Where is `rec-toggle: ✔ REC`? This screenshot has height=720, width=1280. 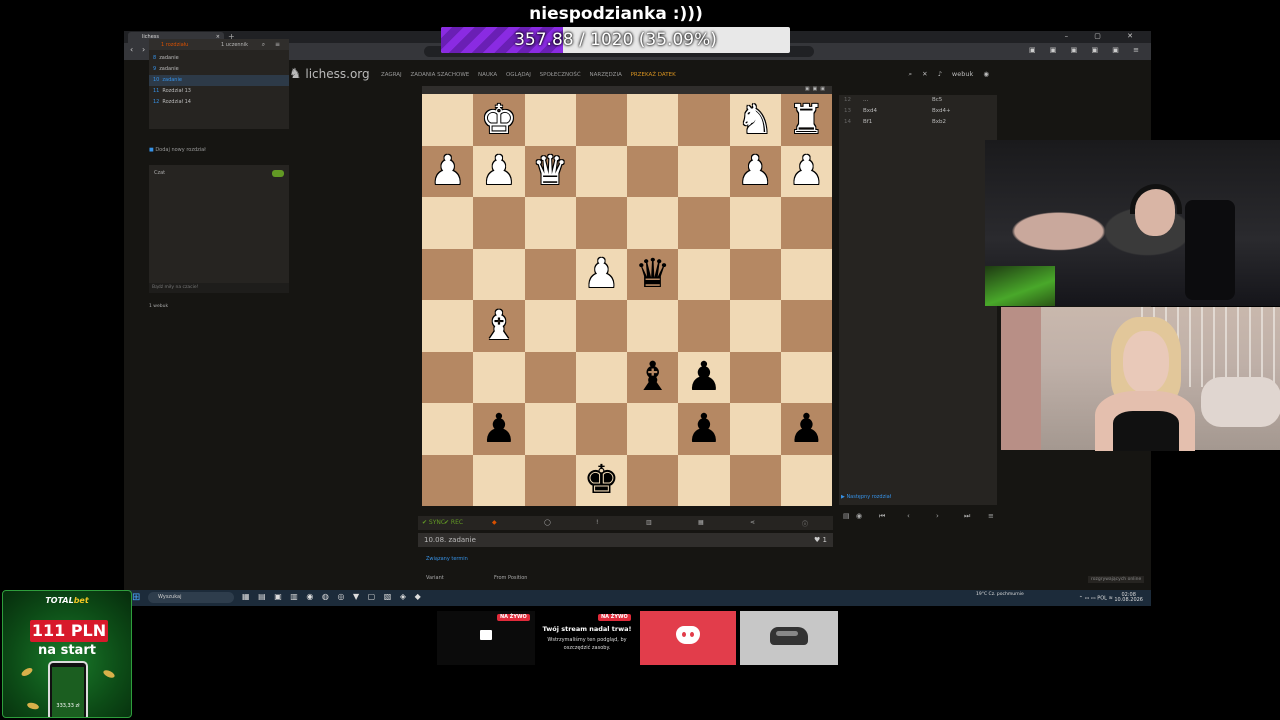 rec-toggle: ✔ REC is located at coordinates (453, 522).